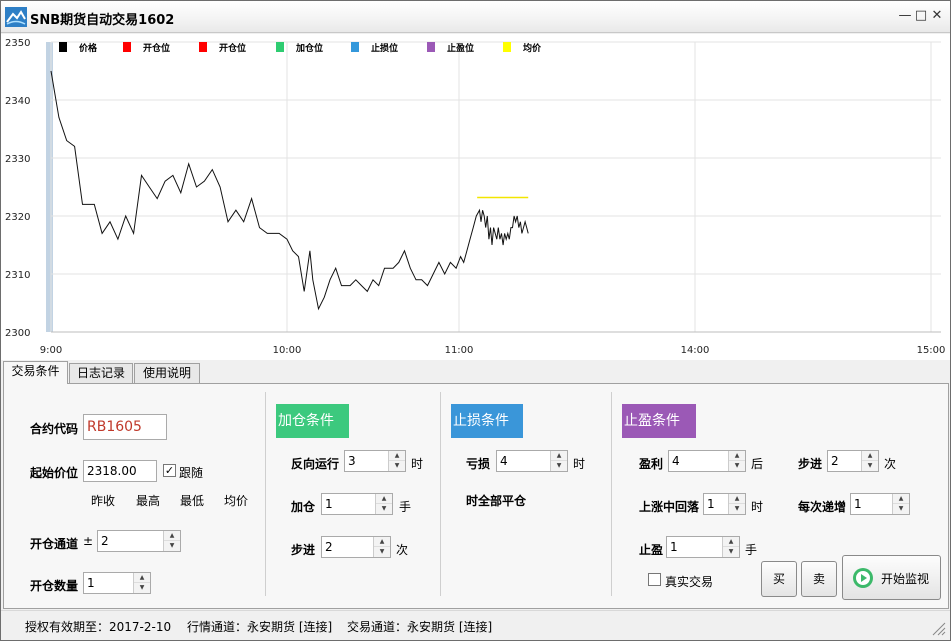  Describe the element at coordinates (459, 350) in the screenshot. I see `x-tick-label: 11:00` at that location.